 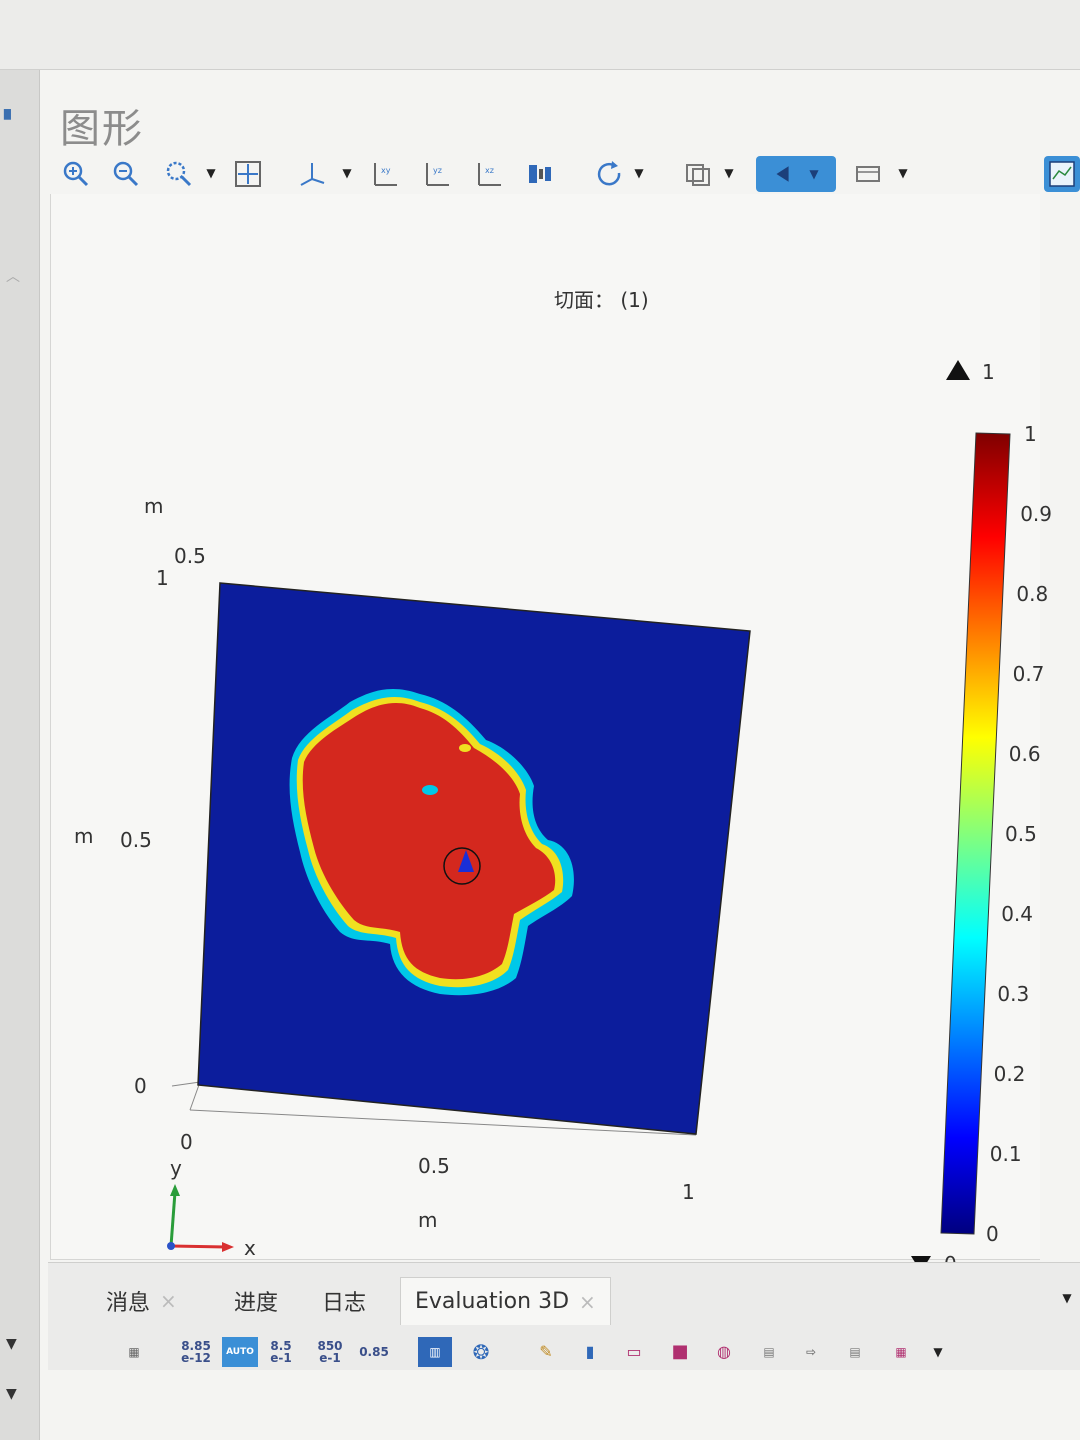 What do you see at coordinates (437, 170) in the screenshot?
I see `svg-text: yz` at bounding box center [437, 170].